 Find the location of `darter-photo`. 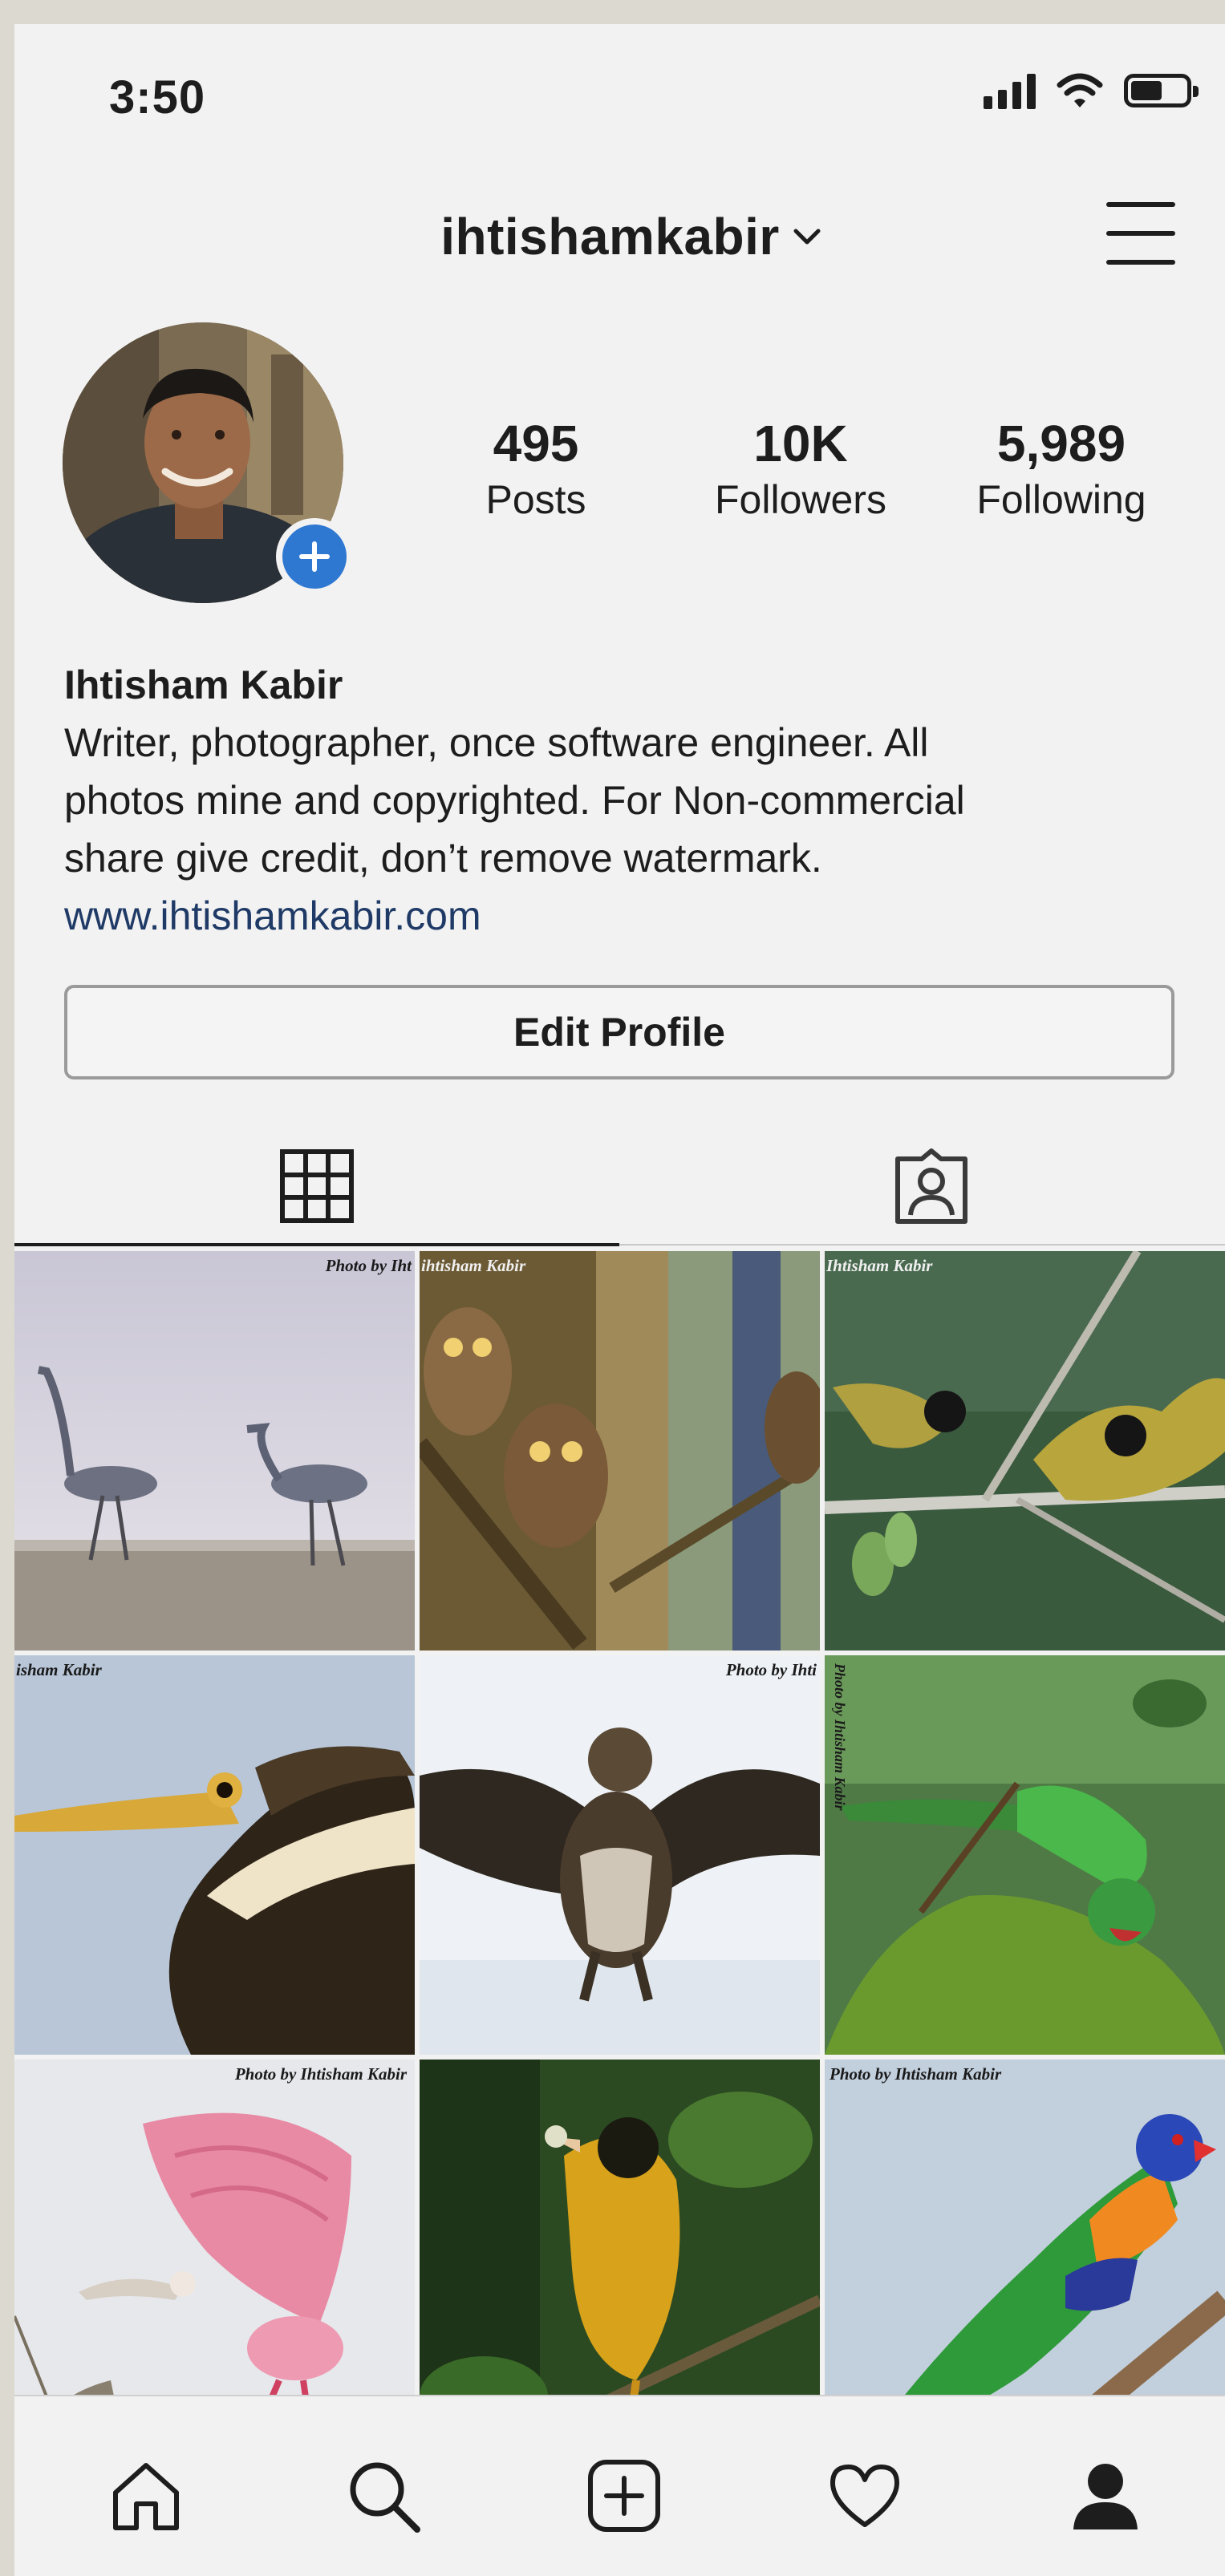

darter-photo is located at coordinates (214, 1855).